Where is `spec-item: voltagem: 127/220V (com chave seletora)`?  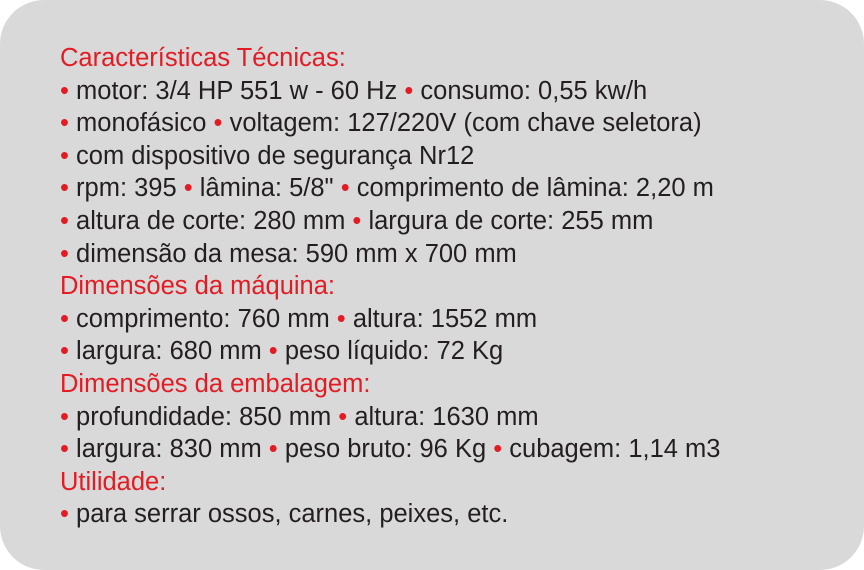 spec-item: voltagem: 127/220V (com chave seletora) is located at coordinates (465, 123).